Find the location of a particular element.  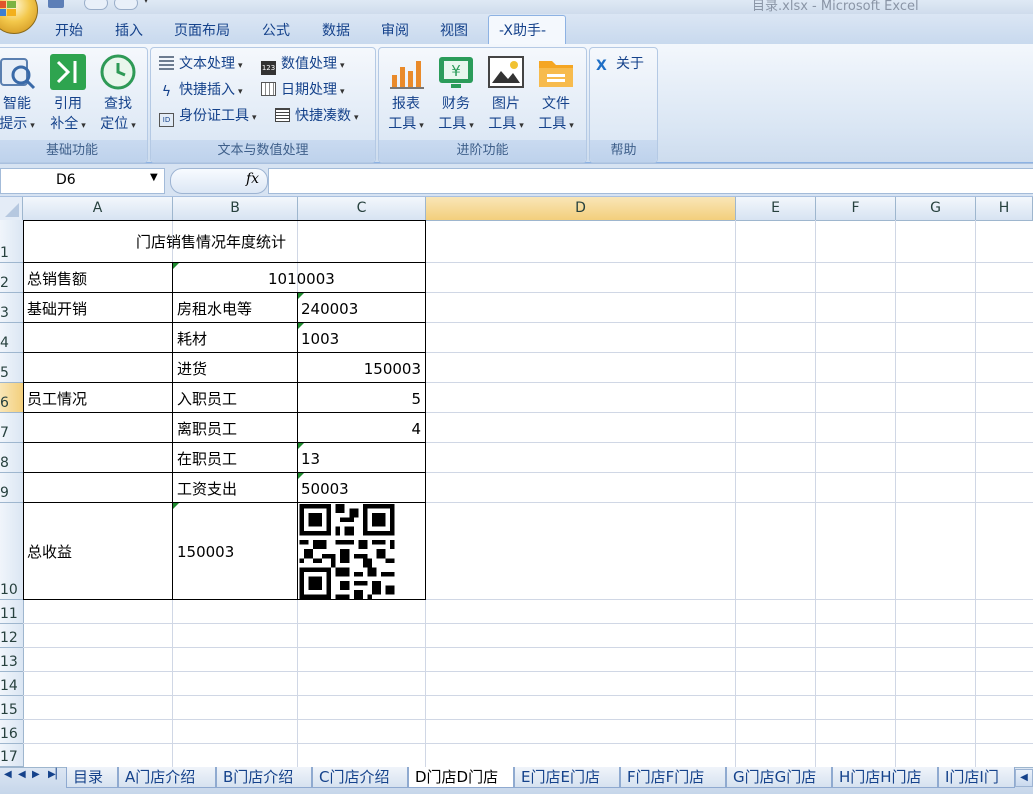

cell-a10: 总收益 is located at coordinates (49, 552).